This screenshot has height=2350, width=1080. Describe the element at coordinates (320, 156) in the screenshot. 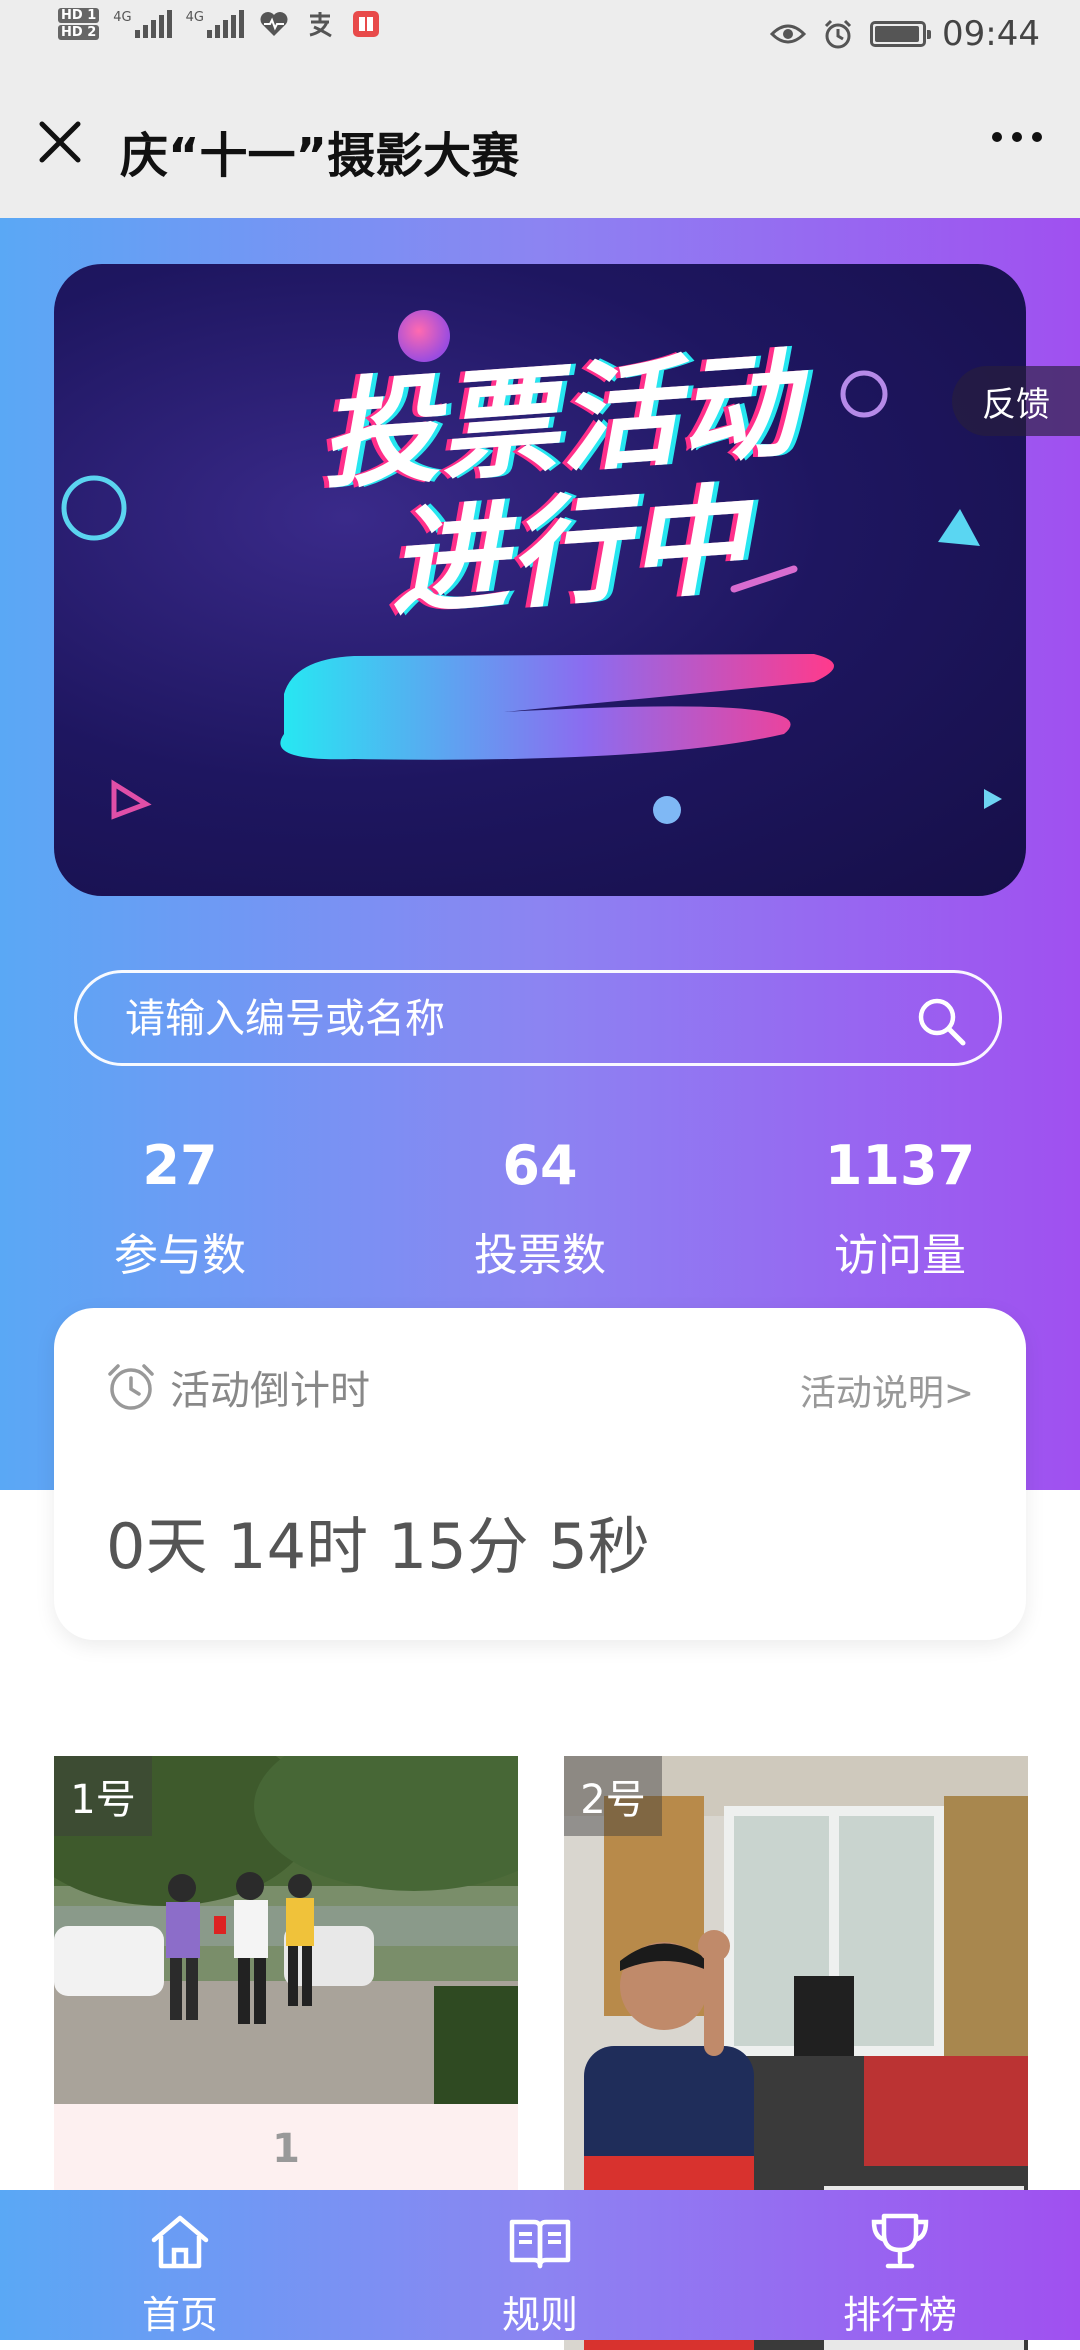

I see `page-title: 庆“十一”摄影大赛` at that location.